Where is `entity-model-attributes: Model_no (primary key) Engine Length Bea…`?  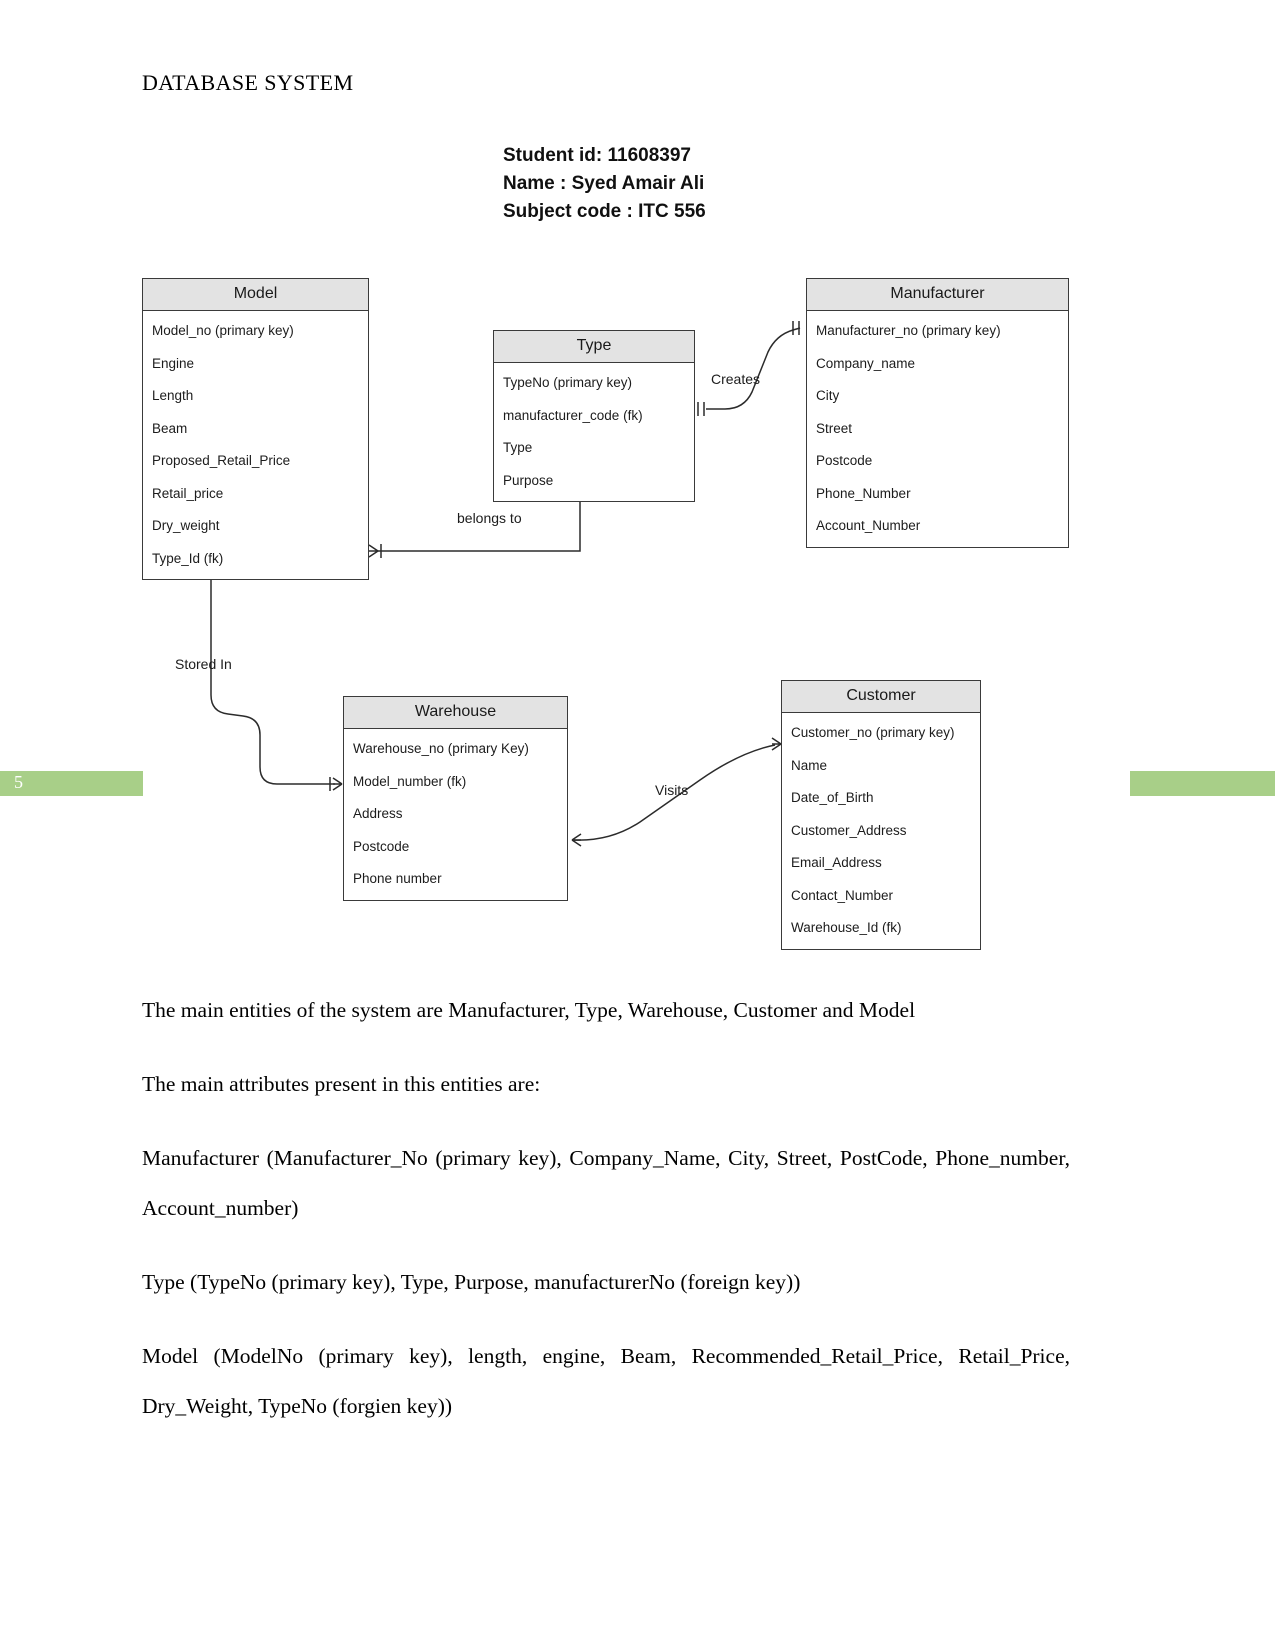 entity-model-attributes: Model_no (primary key) Engine Length Bea… is located at coordinates (255, 445).